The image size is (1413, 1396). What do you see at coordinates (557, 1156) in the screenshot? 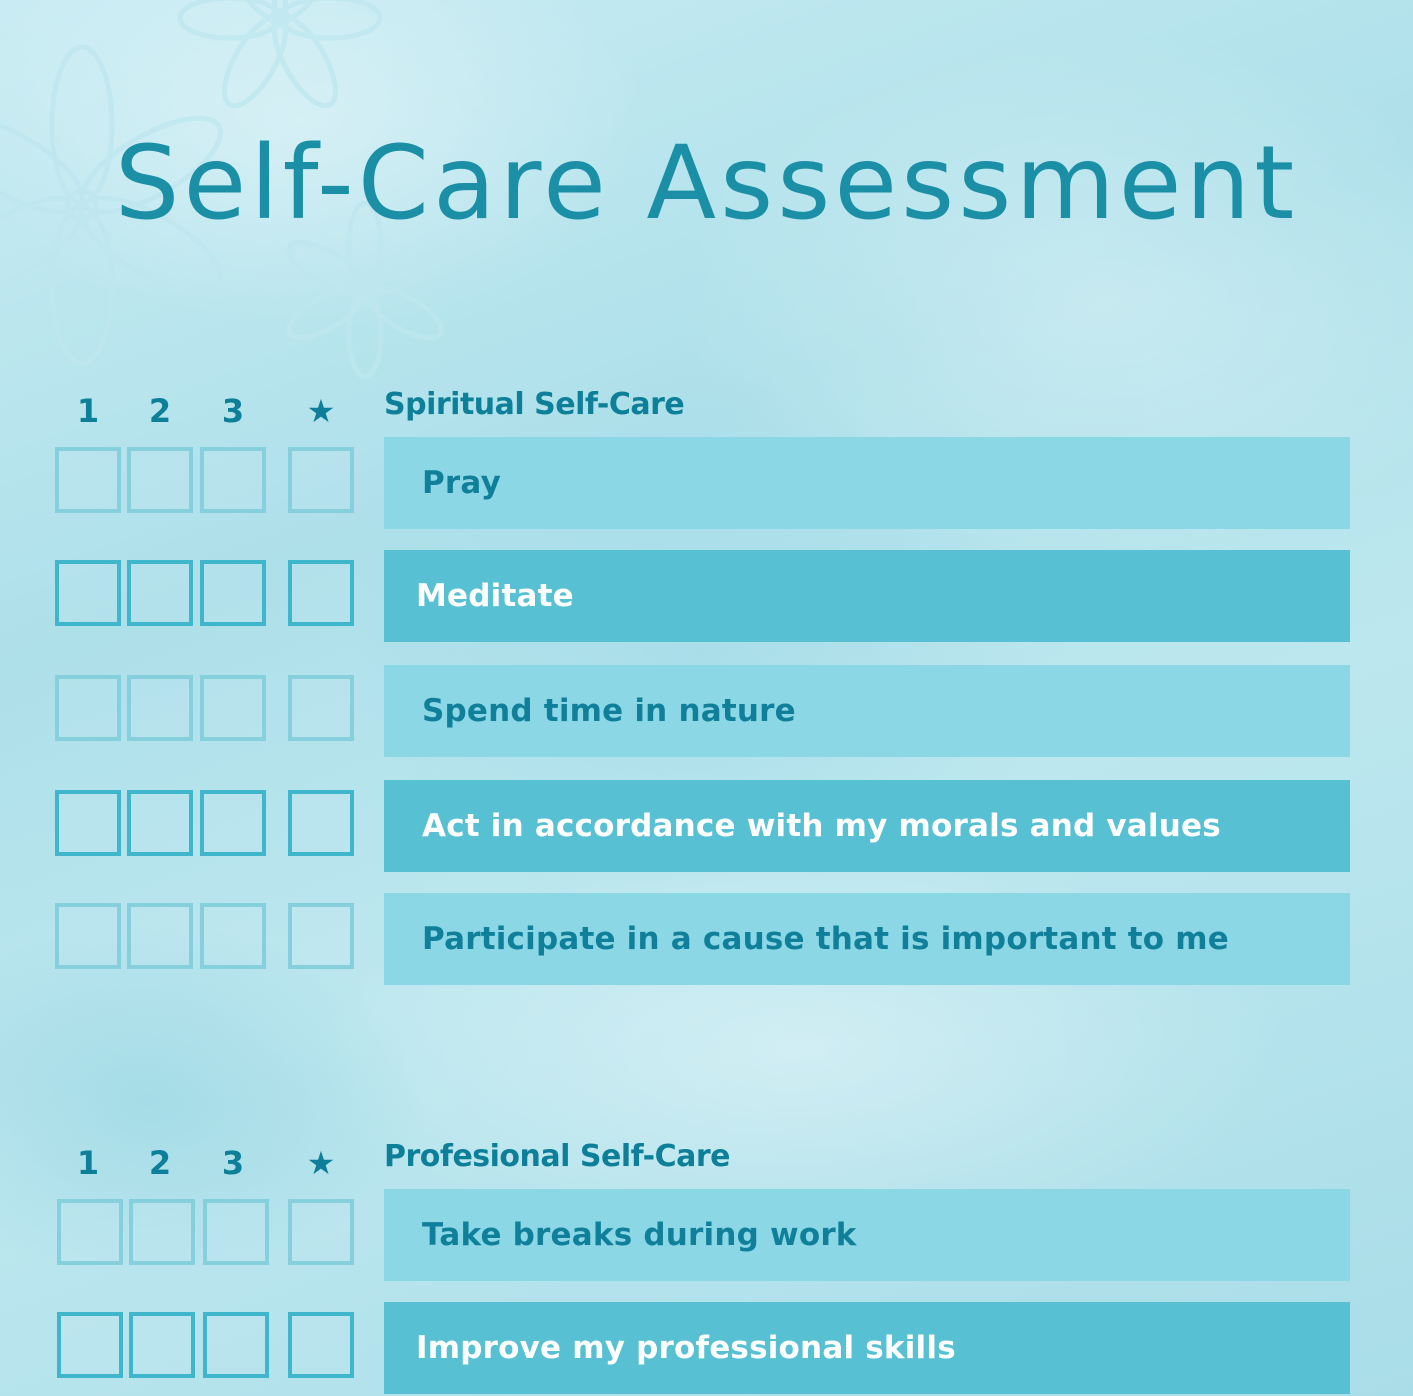
I see `section-title: Profesional Self-Care` at bounding box center [557, 1156].